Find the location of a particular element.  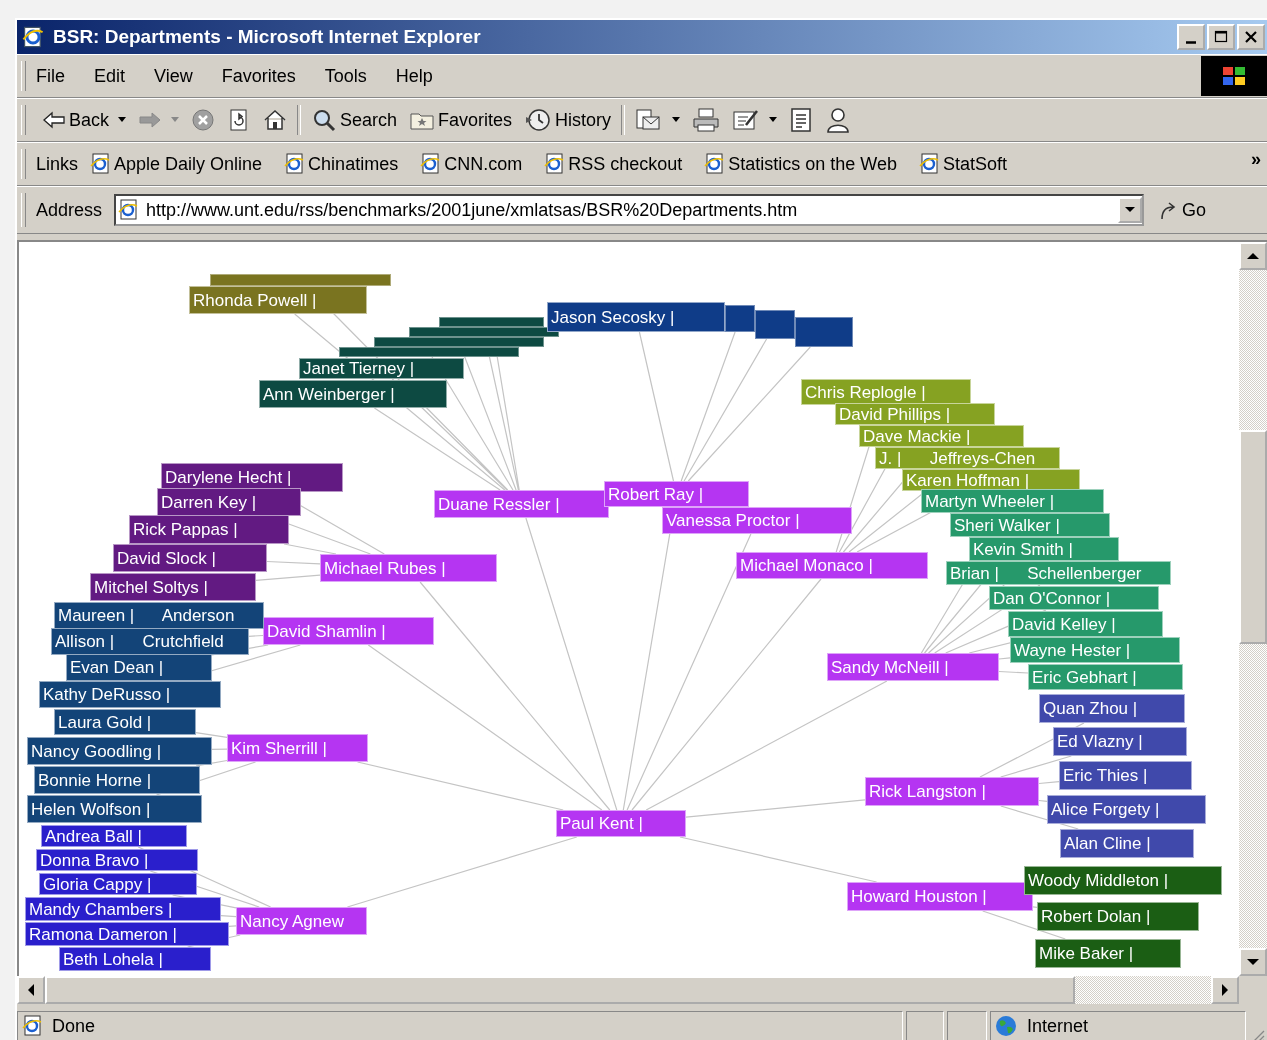

search-button: Search is located at coordinates (354, 120).